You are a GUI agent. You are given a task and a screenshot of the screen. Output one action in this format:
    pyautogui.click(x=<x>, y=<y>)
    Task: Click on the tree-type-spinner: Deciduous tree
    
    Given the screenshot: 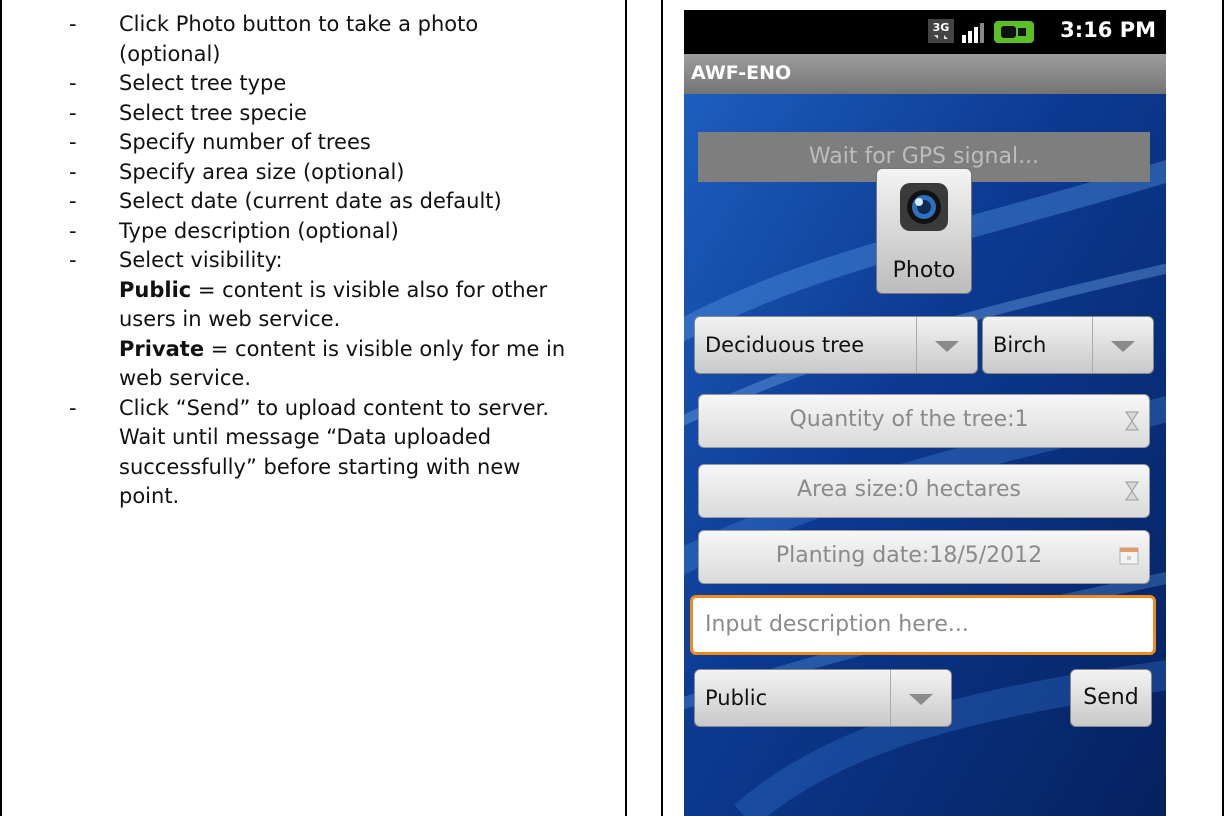 What is the action you would take?
    pyautogui.click(x=836, y=345)
    